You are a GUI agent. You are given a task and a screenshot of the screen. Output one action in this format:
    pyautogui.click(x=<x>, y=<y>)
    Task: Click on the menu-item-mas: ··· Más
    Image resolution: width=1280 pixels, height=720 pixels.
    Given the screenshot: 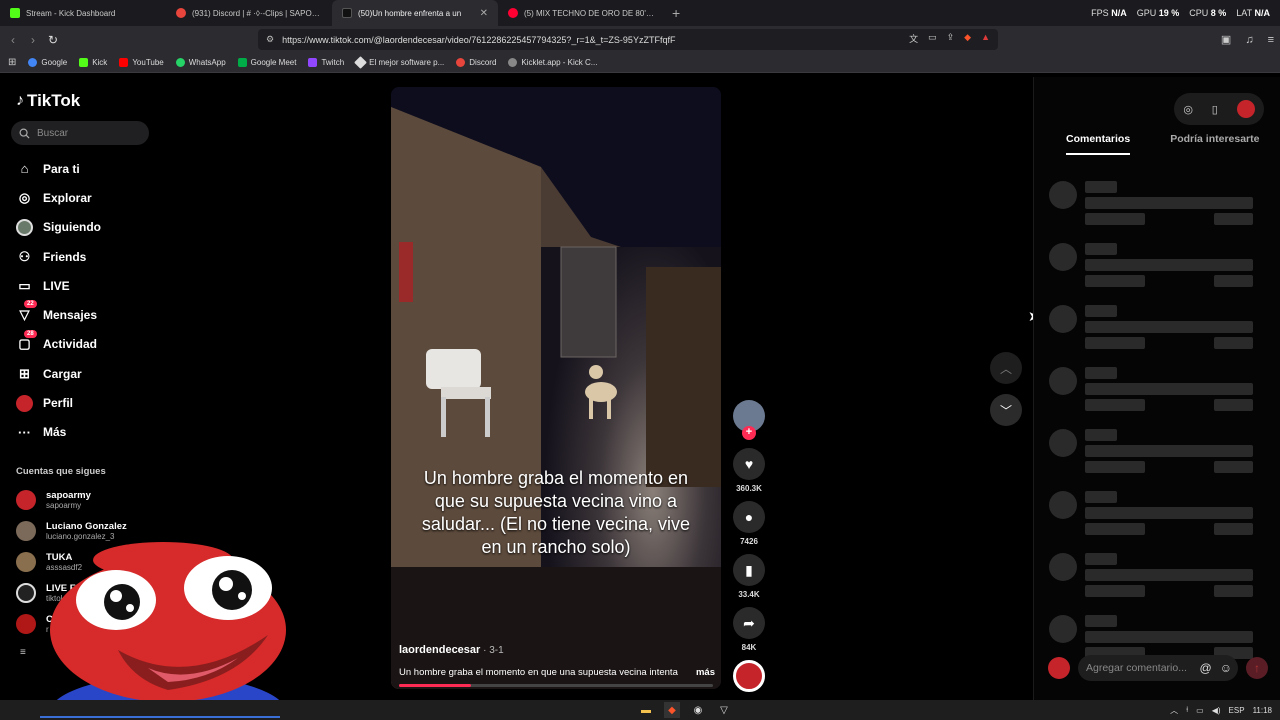 What is the action you would take?
    pyautogui.click(x=58, y=432)
    